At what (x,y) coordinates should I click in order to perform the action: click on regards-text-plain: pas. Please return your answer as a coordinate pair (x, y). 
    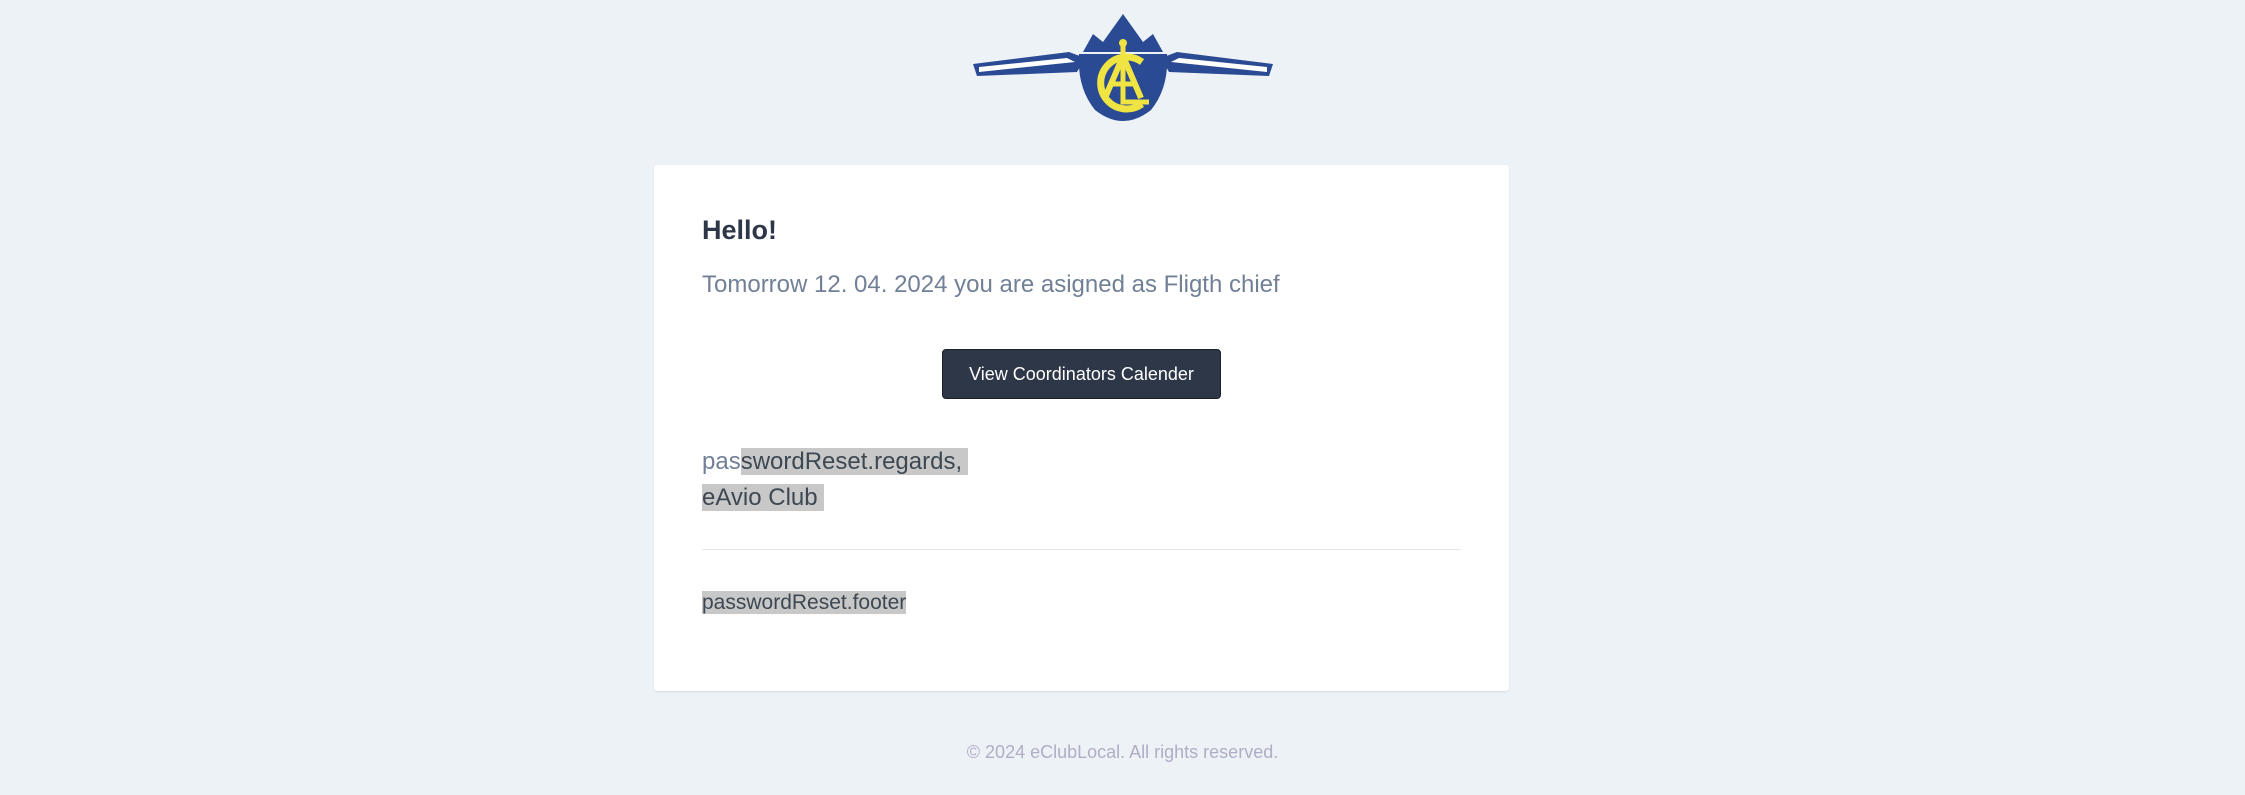
    Looking at the image, I should click on (721, 461).